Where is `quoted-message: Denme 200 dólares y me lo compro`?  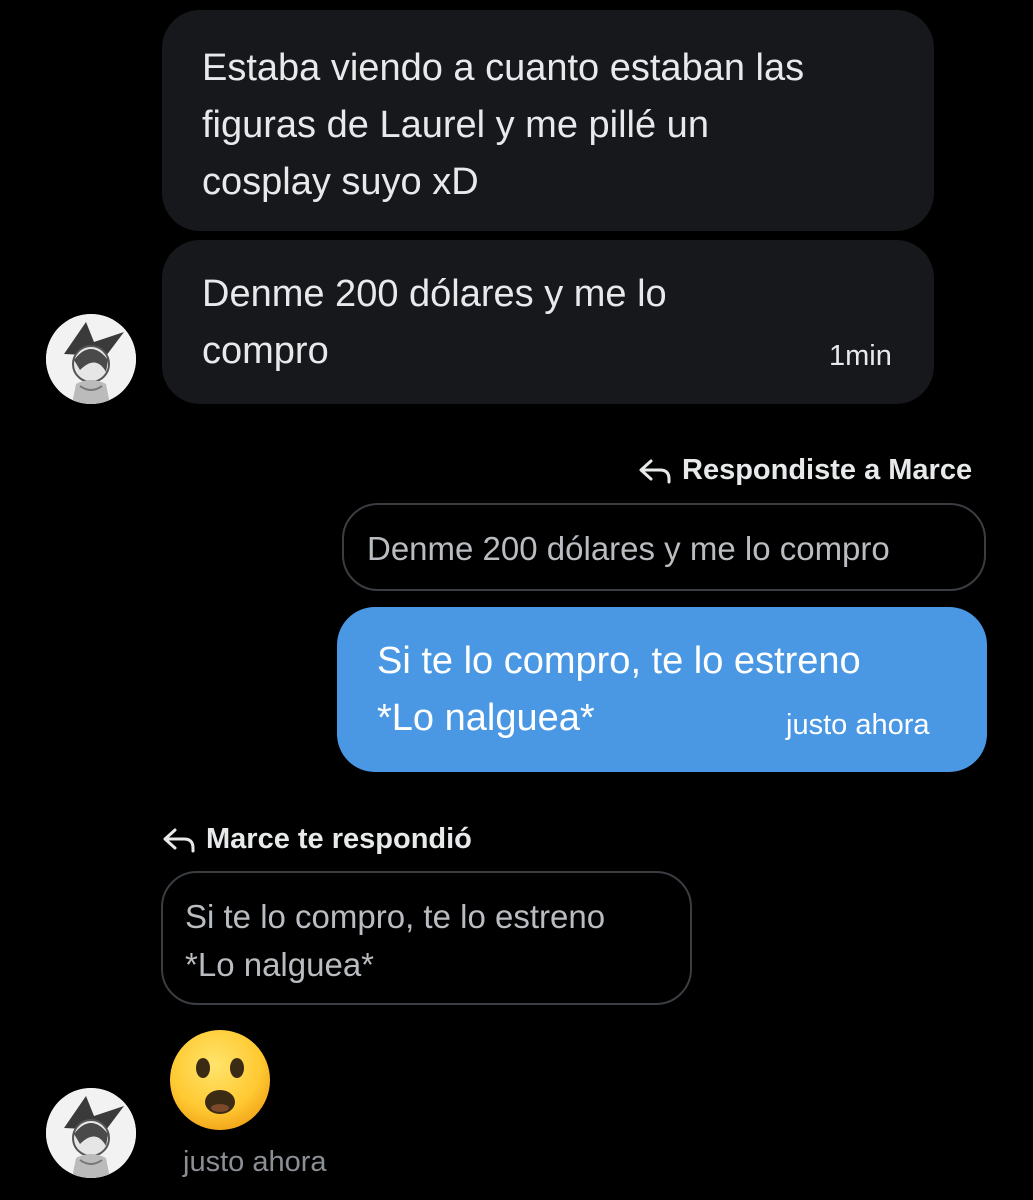
quoted-message: Denme 200 dólares y me lo compro is located at coordinates (664, 547).